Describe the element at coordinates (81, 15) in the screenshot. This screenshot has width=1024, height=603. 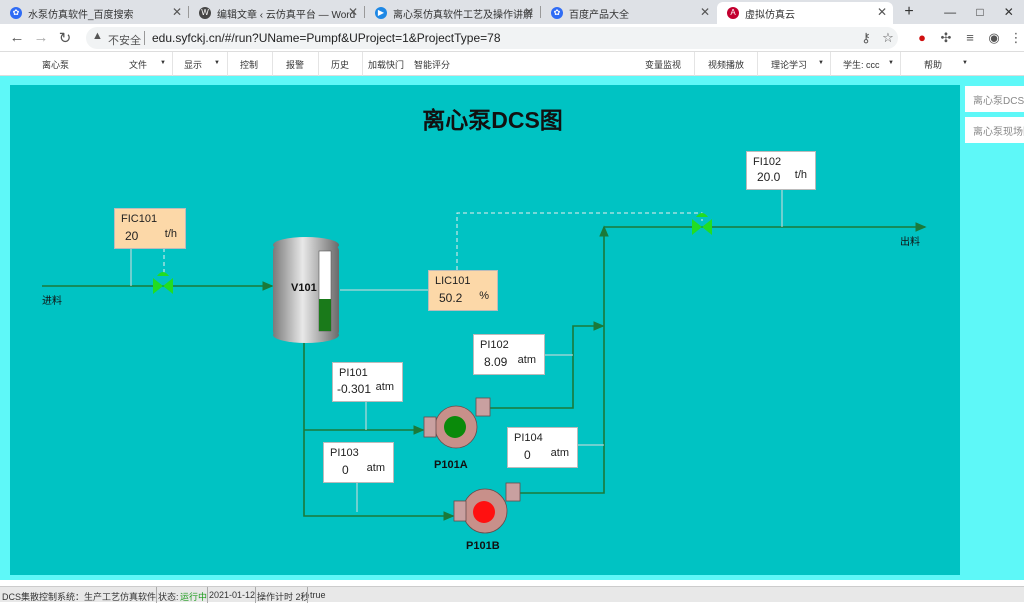
I see `tab-title: 水泵仿真软件_百度搜索` at that location.